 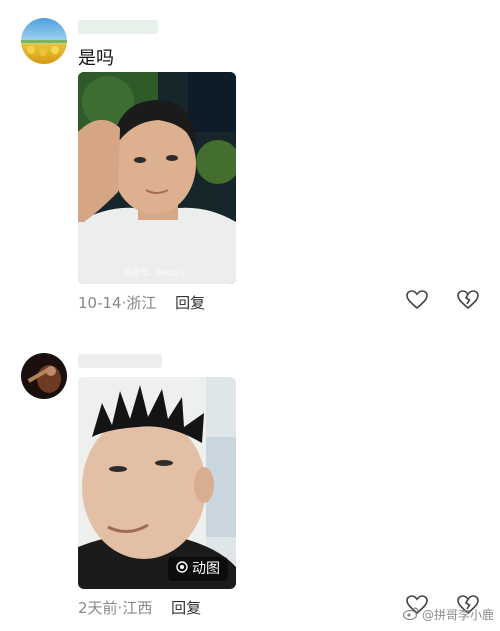 What do you see at coordinates (96, 58) in the screenshot?
I see `comment-text: 是吗` at bounding box center [96, 58].